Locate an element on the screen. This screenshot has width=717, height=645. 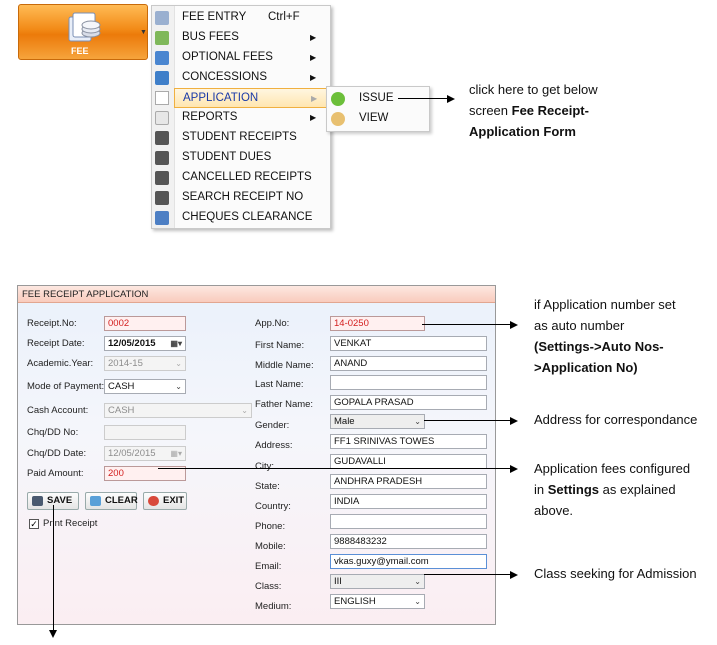
last-name-field is located at coordinates (408, 382).